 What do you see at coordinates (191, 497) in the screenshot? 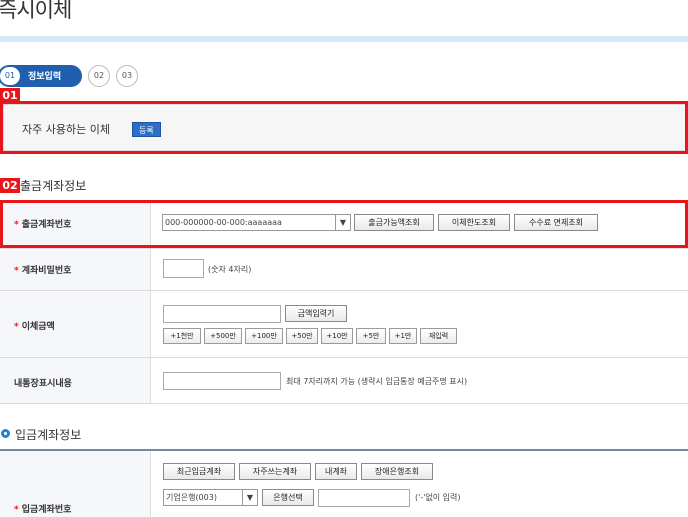
I see `bank-select-value: 기업은행(003)` at bounding box center [191, 497].